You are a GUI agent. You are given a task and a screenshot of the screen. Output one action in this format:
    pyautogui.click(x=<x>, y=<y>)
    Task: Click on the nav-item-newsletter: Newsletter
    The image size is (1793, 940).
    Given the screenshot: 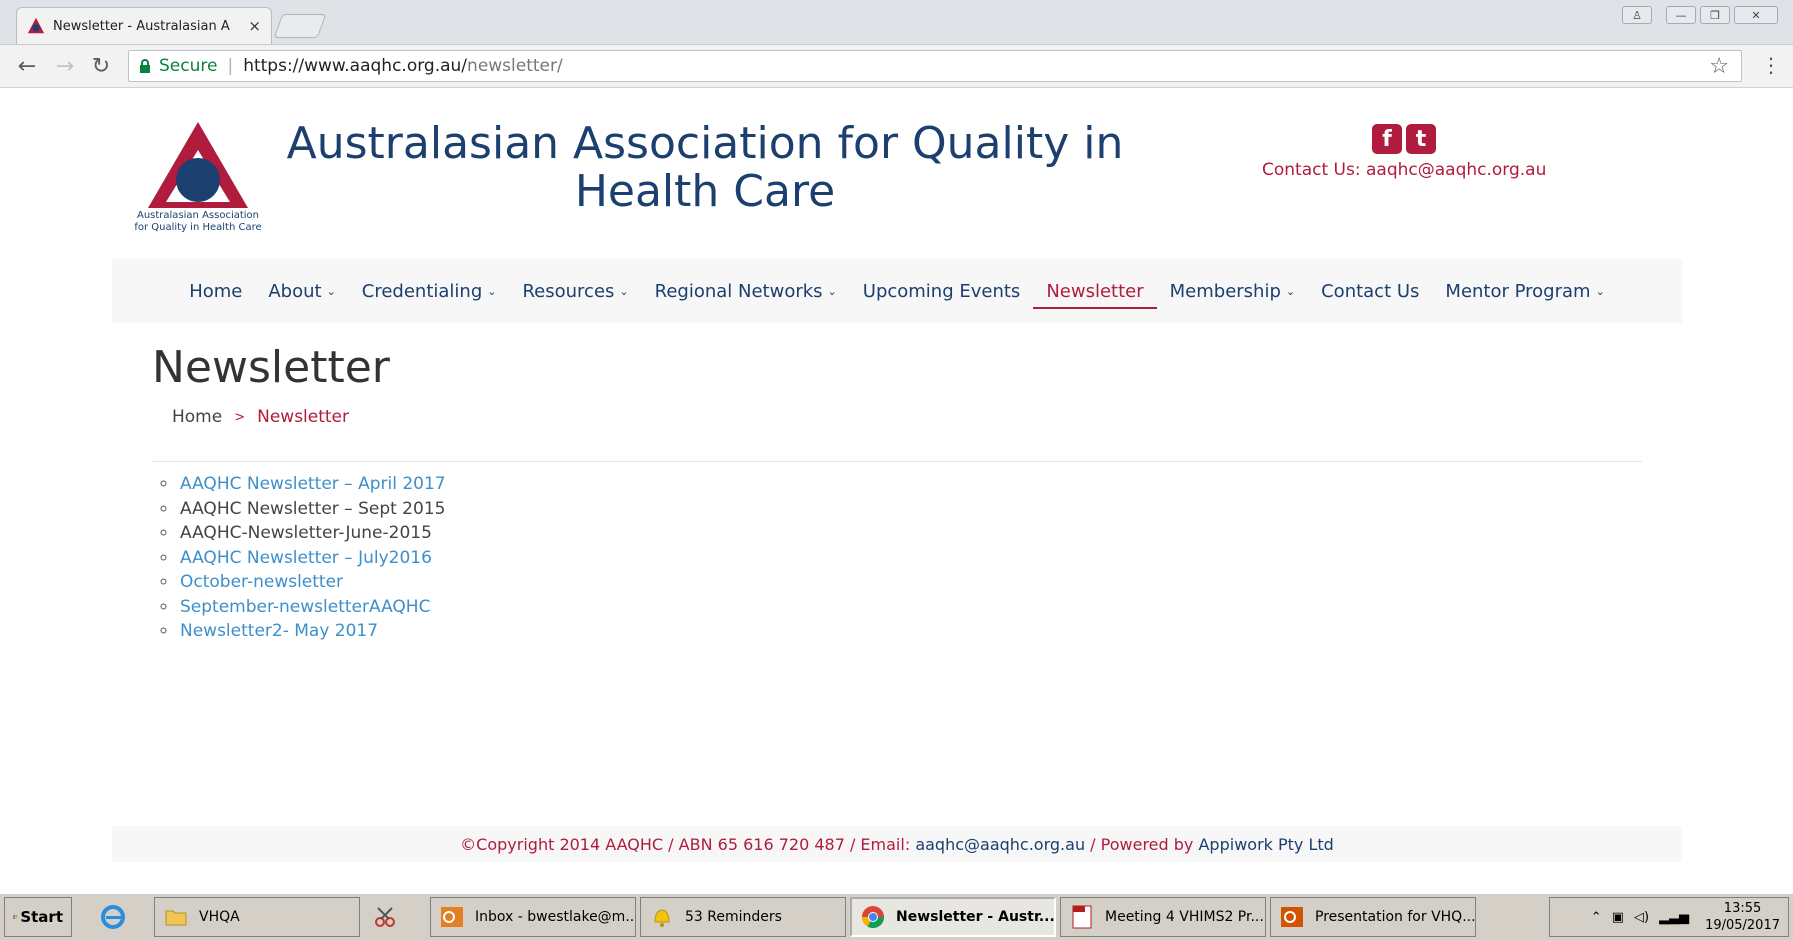 What is the action you would take?
    pyautogui.click(x=1095, y=291)
    